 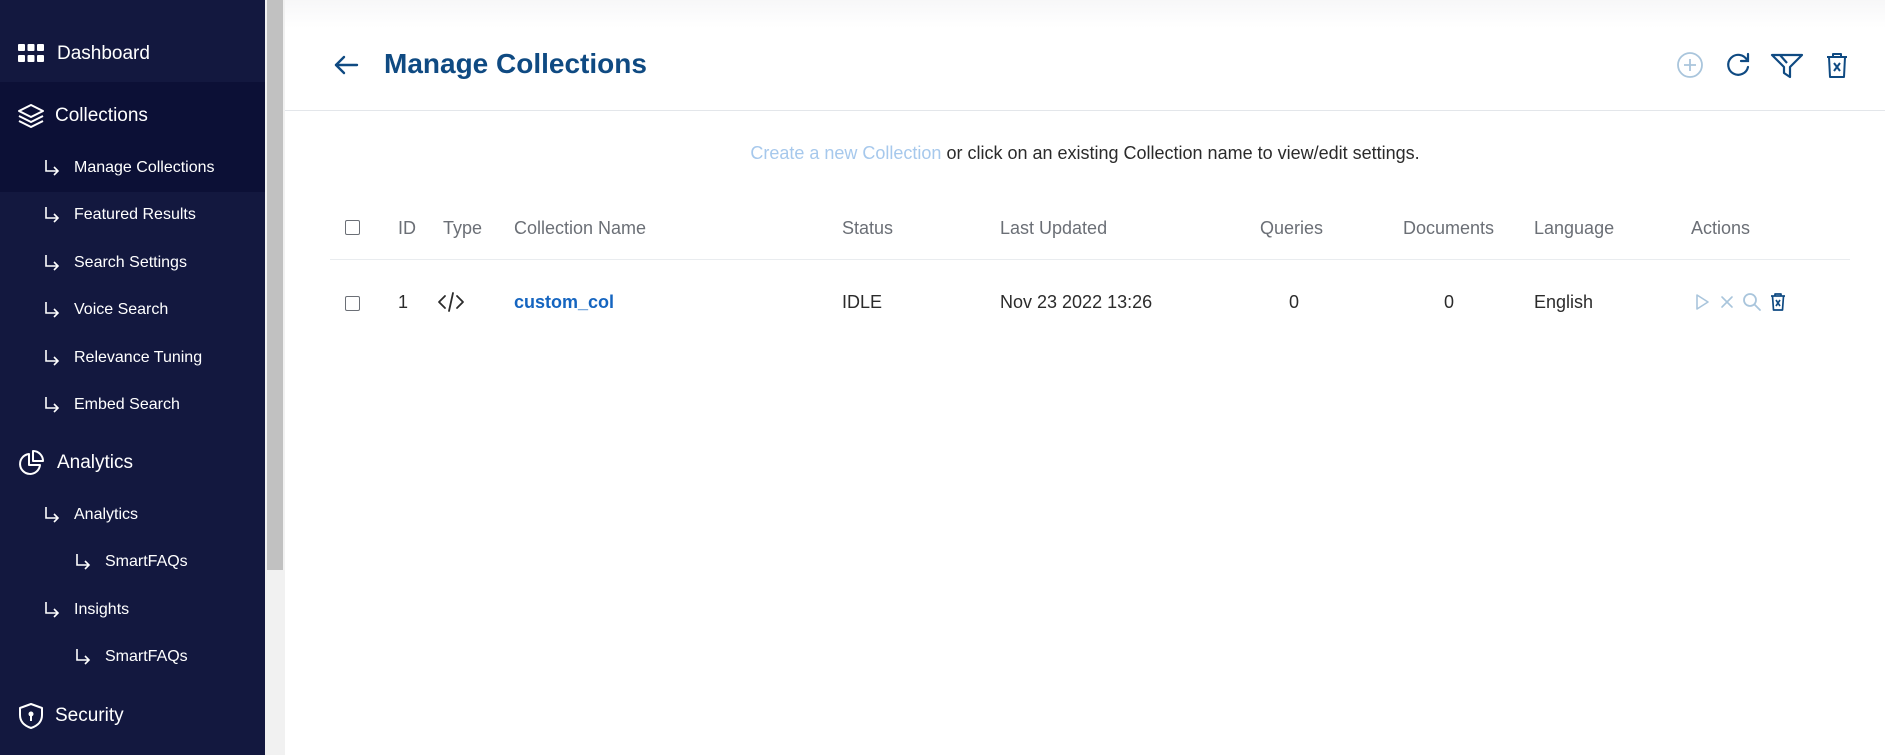 What do you see at coordinates (403, 302) in the screenshot?
I see `cell-id: 1` at bounding box center [403, 302].